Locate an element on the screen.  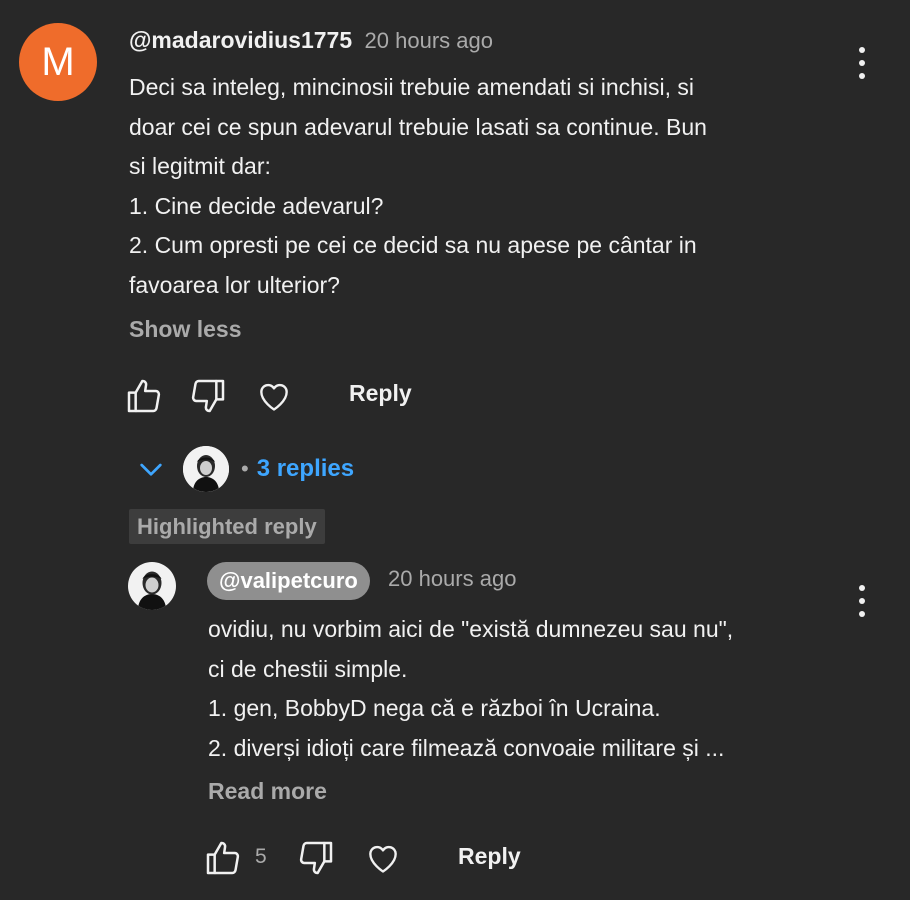
reply-dislike-button is located at coordinates (316, 858).